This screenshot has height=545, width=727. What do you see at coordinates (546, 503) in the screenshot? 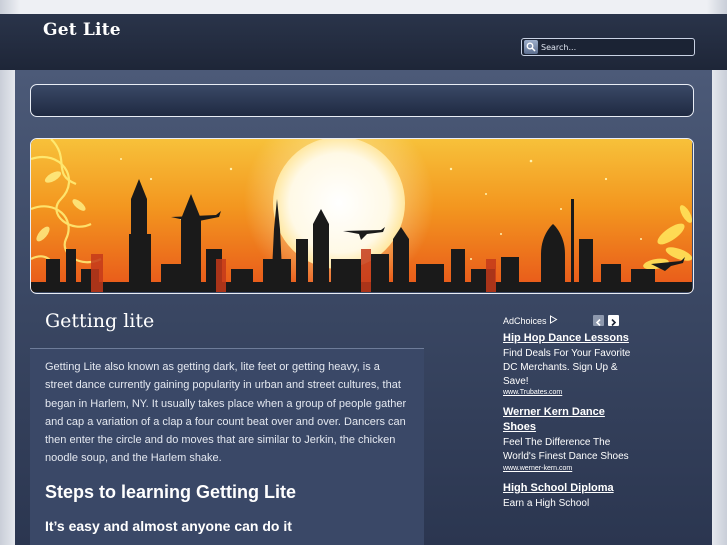
I see `ad-description: Earn a High School` at bounding box center [546, 503].